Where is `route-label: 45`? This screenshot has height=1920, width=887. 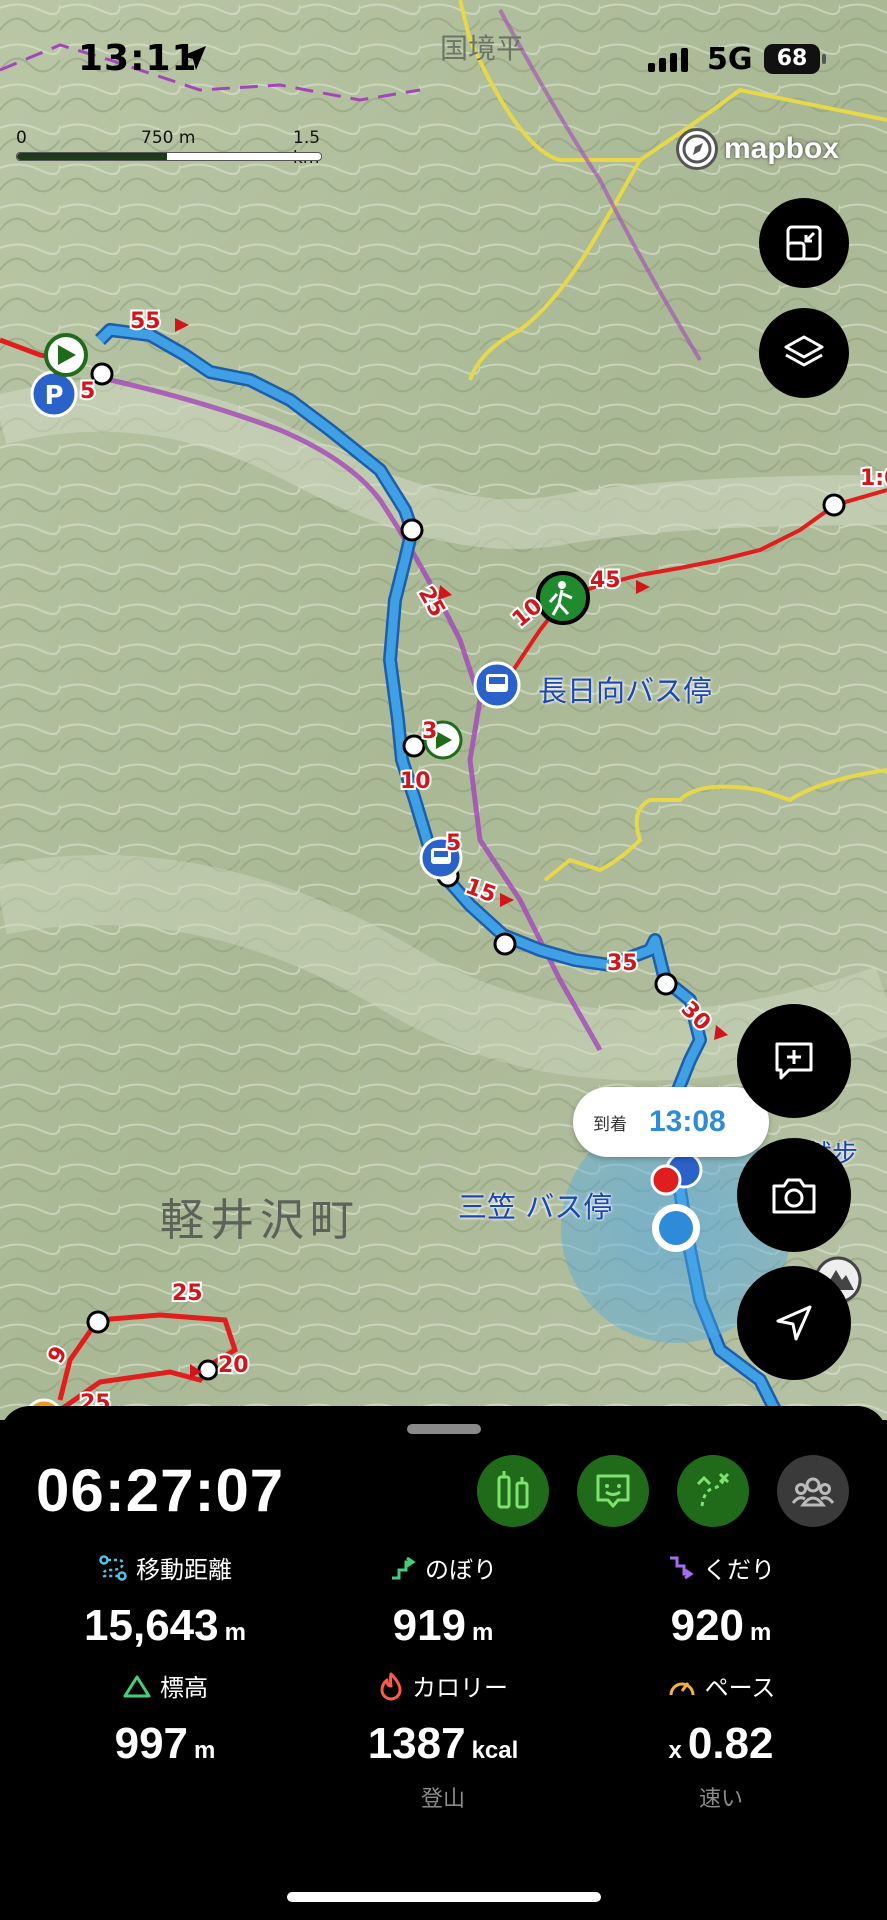
route-label: 45 is located at coordinates (605, 580).